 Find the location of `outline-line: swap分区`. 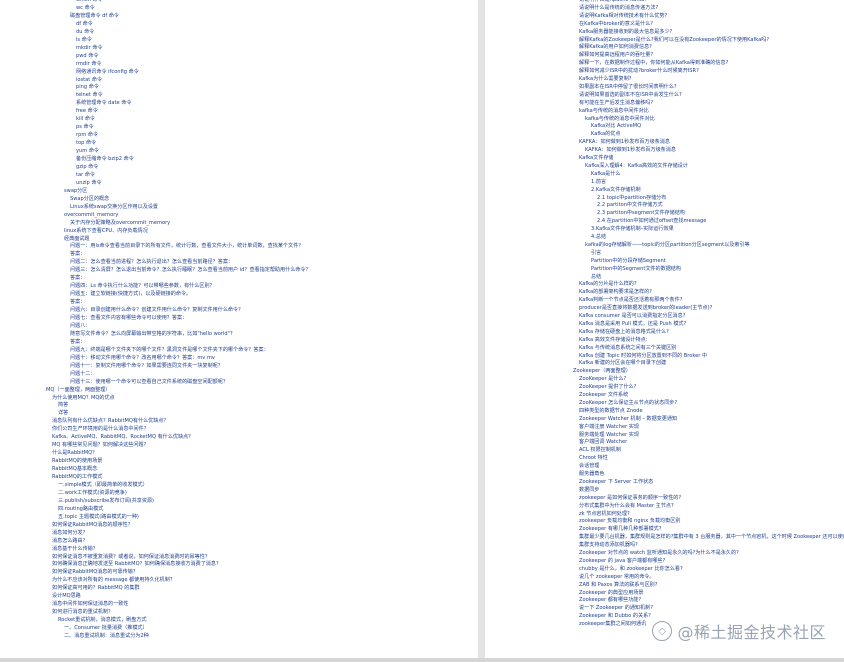

outline-line: swap分区 is located at coordinates (76, 190).